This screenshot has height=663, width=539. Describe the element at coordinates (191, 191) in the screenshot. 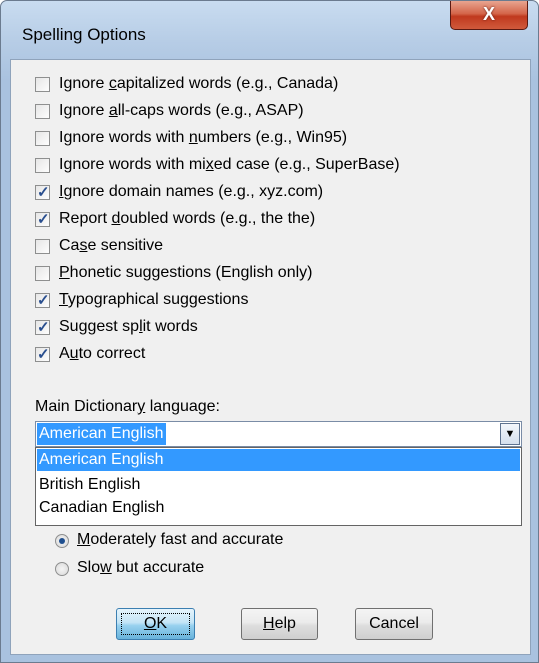

I see `option-label: Ignore domain names (e.g., xyz.com)` at that location.